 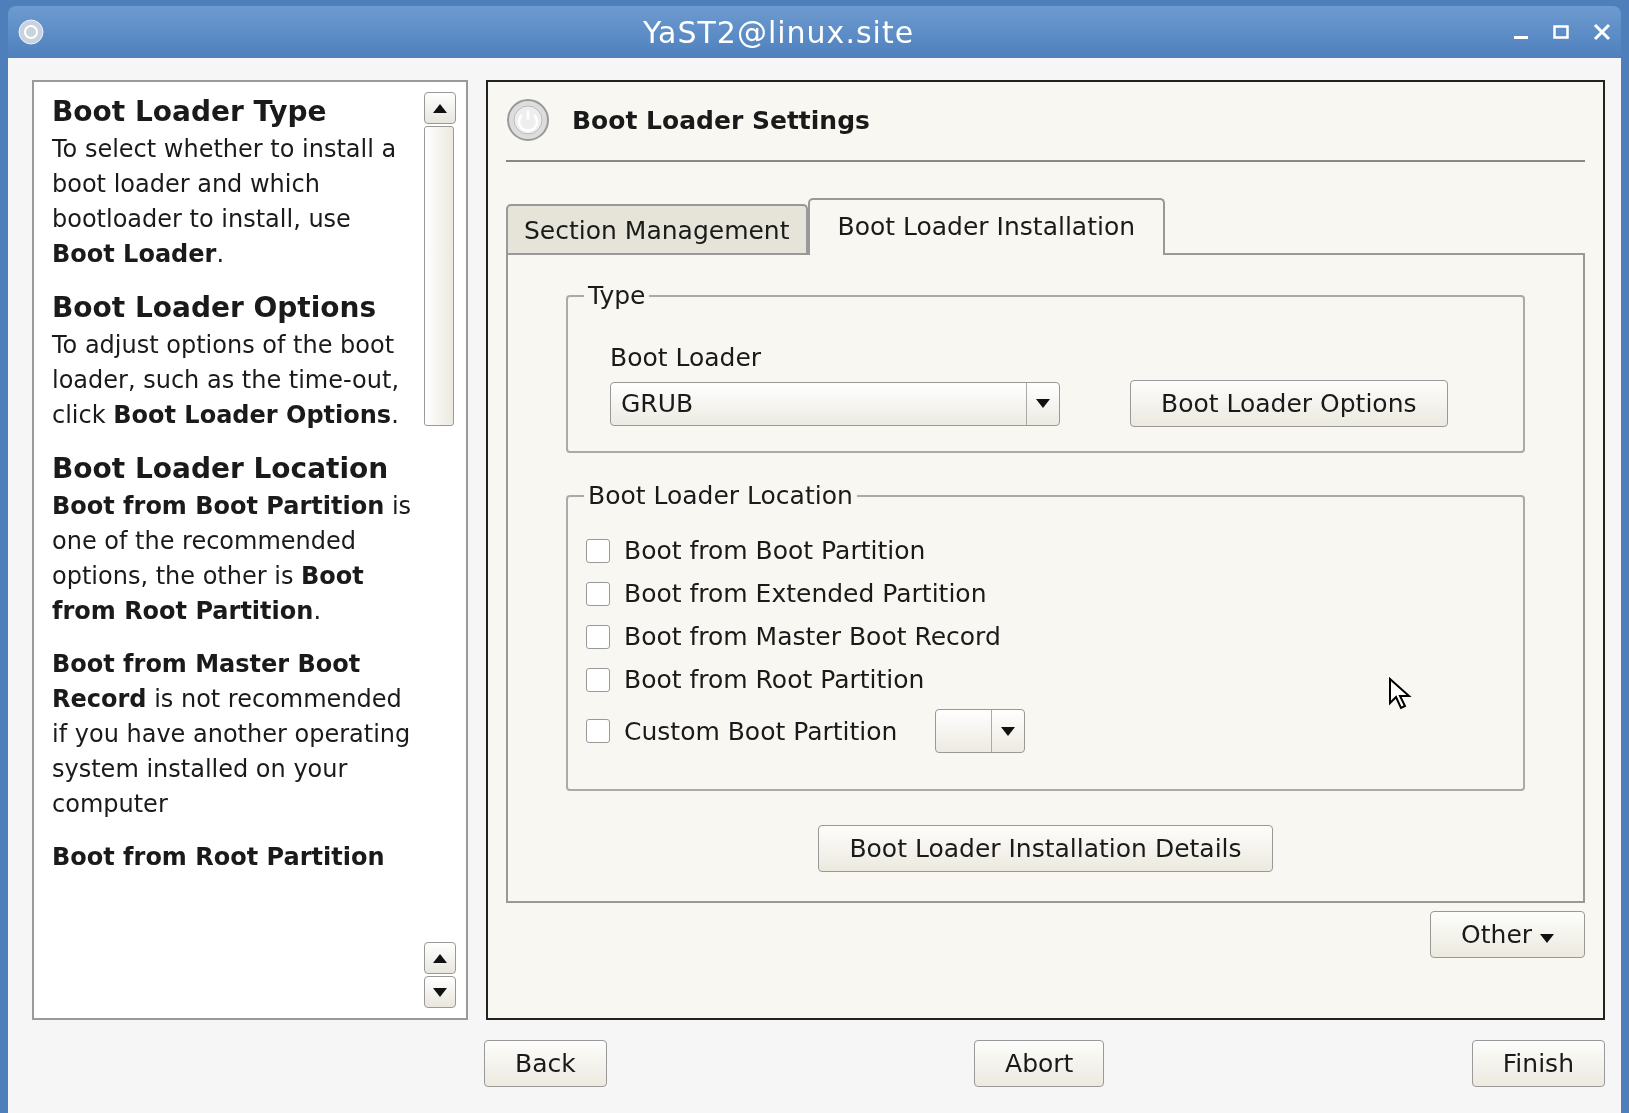 What do you see at coordinates (31, 32) in the screenshot?
I see `window-menu-icon` at bounding box center [31, 32].